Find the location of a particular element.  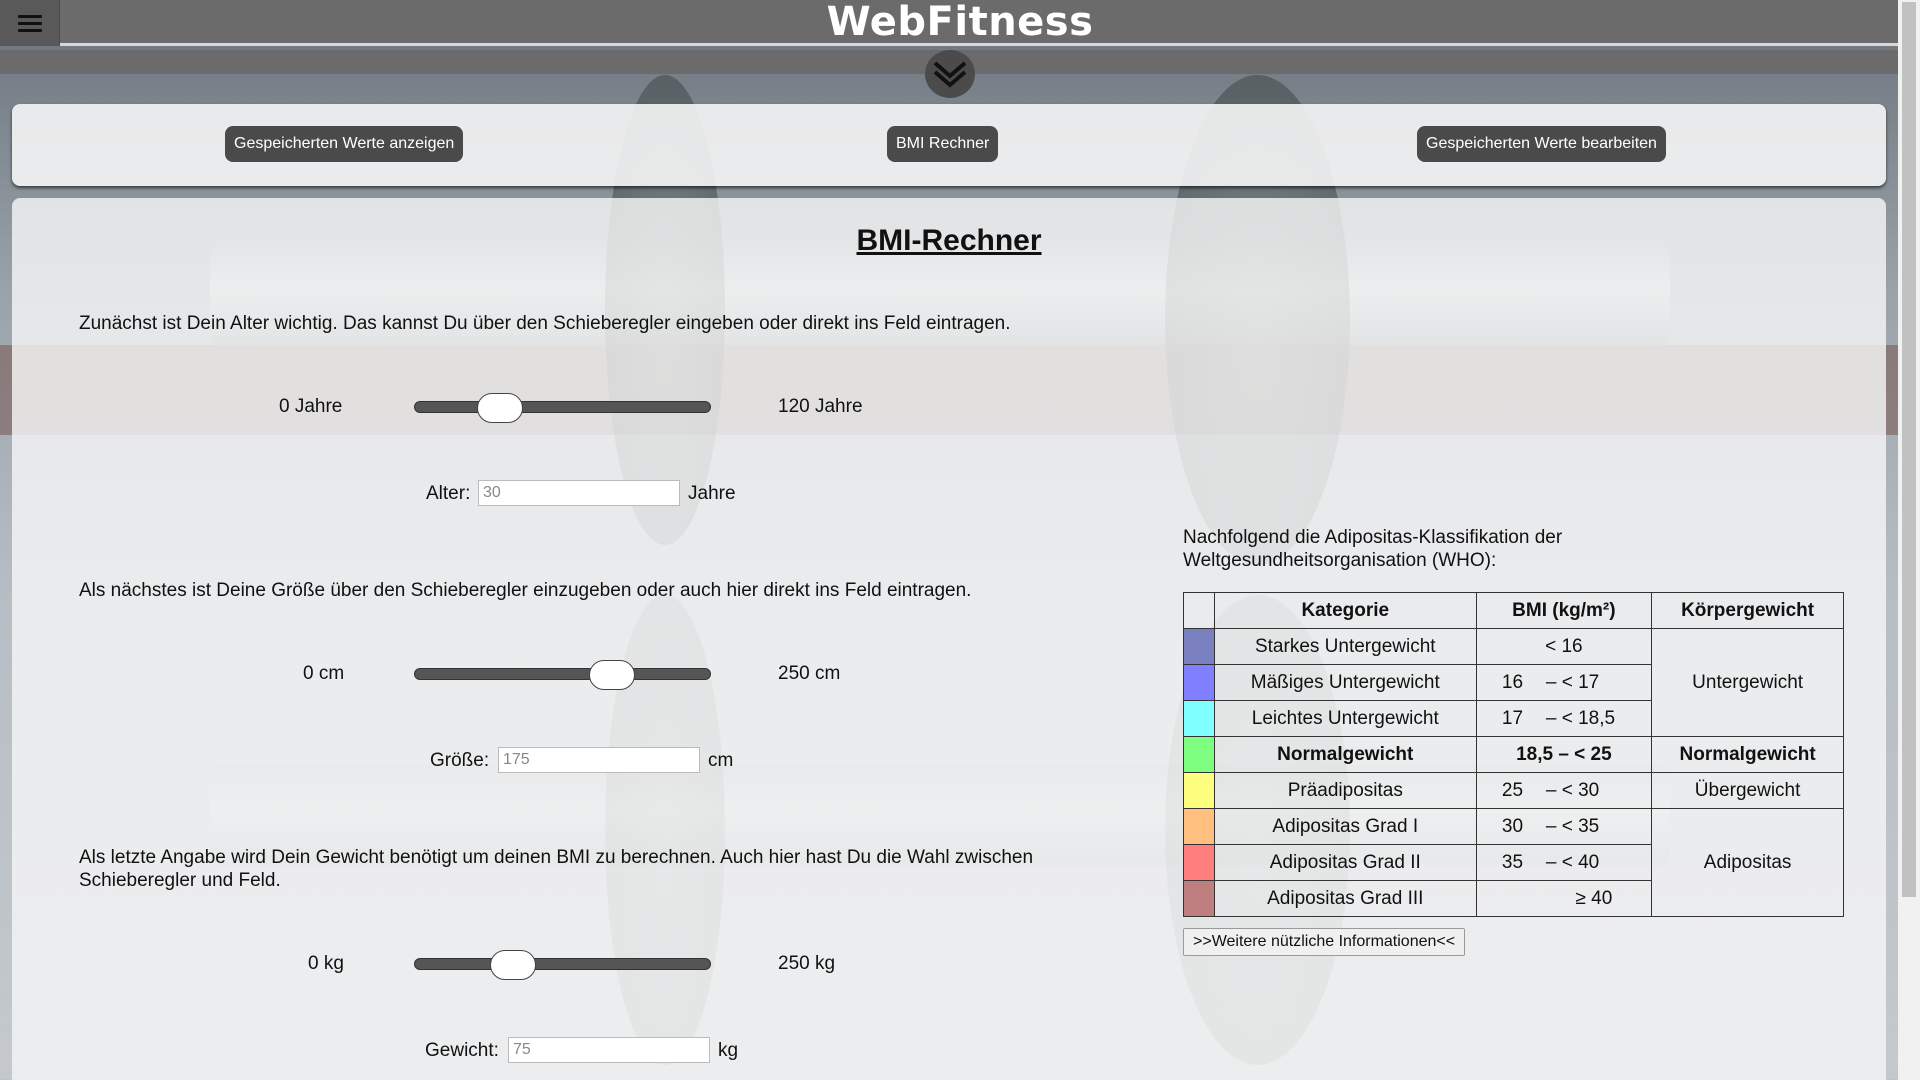

height-field-label: Größe: is located at coordinates (460, 760).